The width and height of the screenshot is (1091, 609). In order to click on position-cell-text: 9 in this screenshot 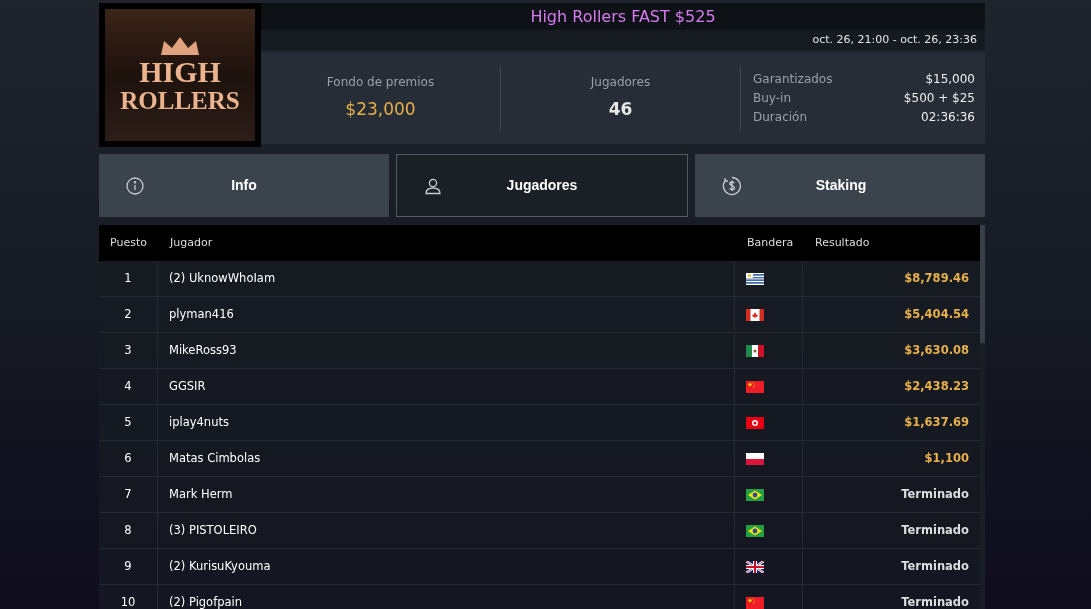, I will do `click(128, 566)`.